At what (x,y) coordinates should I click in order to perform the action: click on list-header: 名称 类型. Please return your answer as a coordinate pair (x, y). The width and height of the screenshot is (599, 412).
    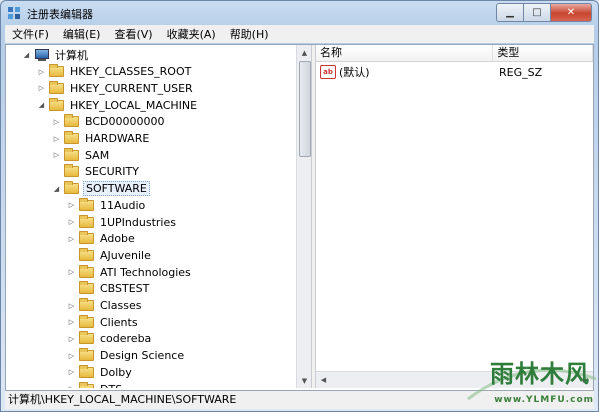
    Looking at the image, I should click on (454, 53).